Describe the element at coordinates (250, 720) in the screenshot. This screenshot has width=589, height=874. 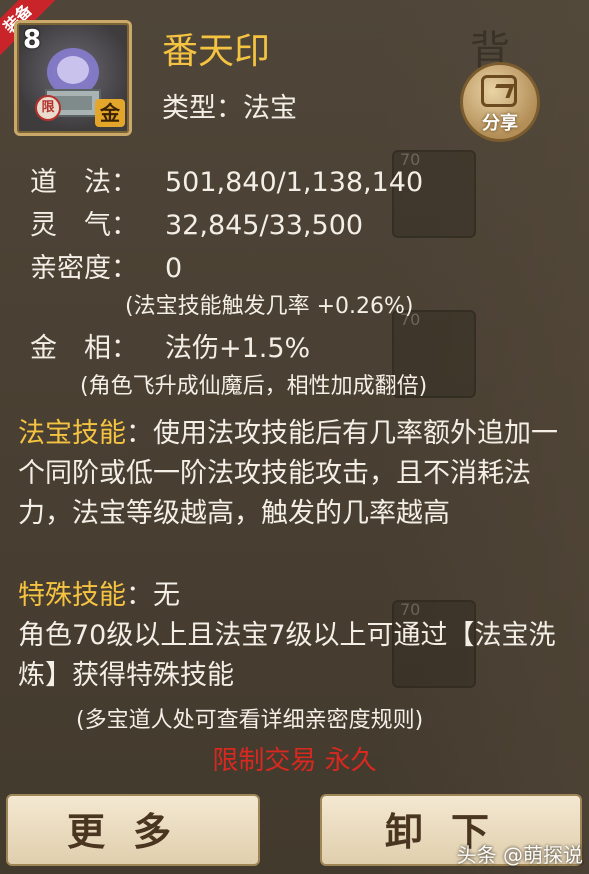
I see `special-skill-note: (多宝道人处可查看详细亲密度规则)` at that location.